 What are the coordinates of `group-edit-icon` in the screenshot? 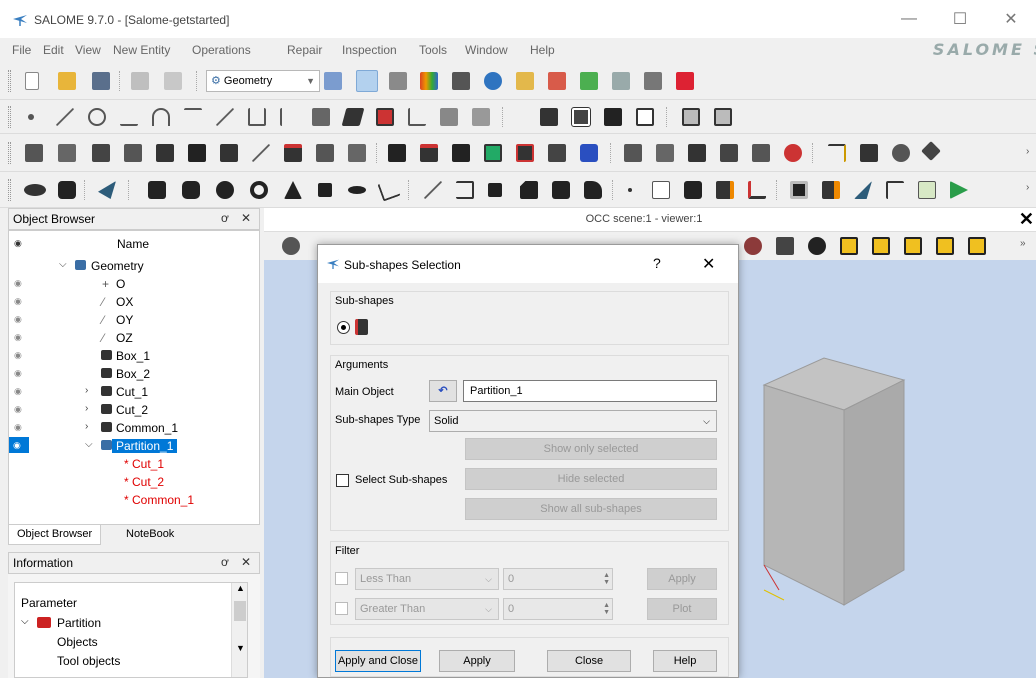 It's located at (725, 190).